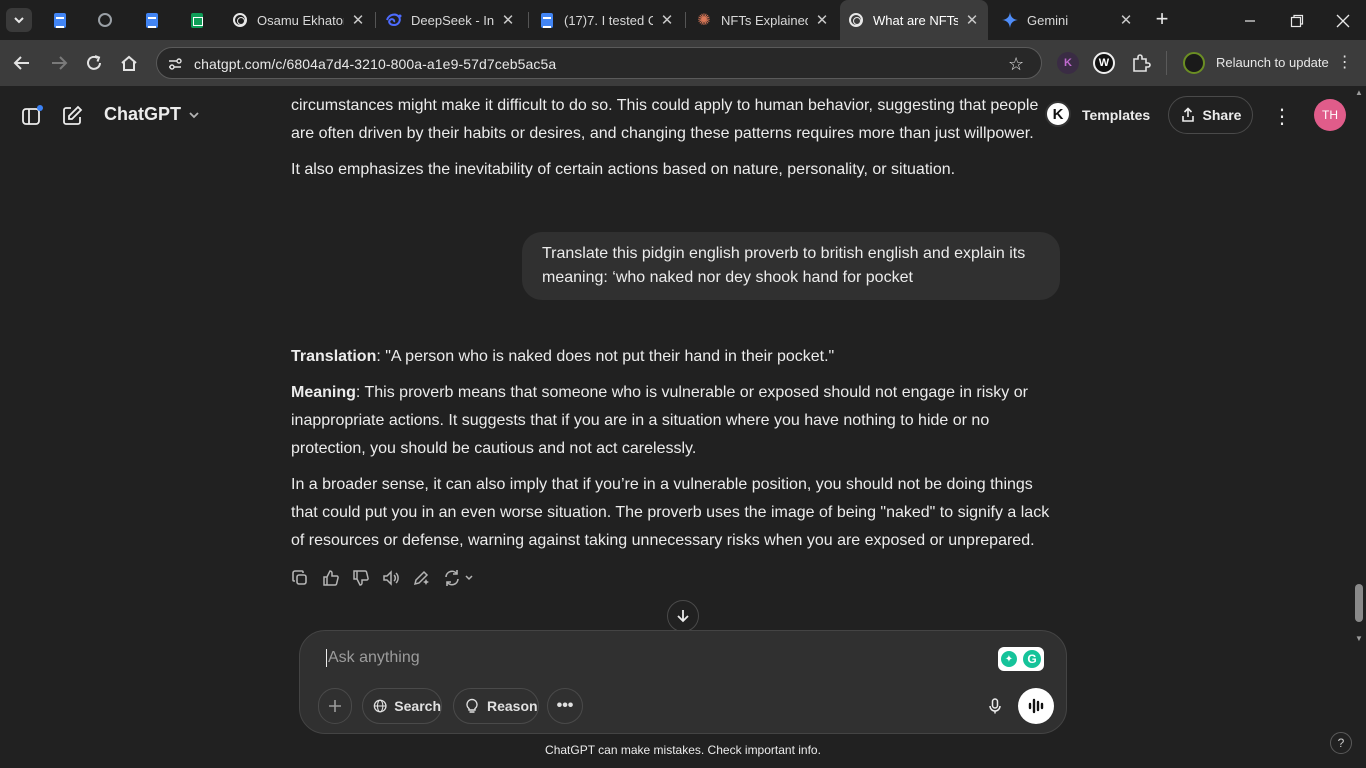  Describe the element at coordinates (683, 682) in the screenshot. I see `message-composer: ✦ G Search Reason •••` at that location.